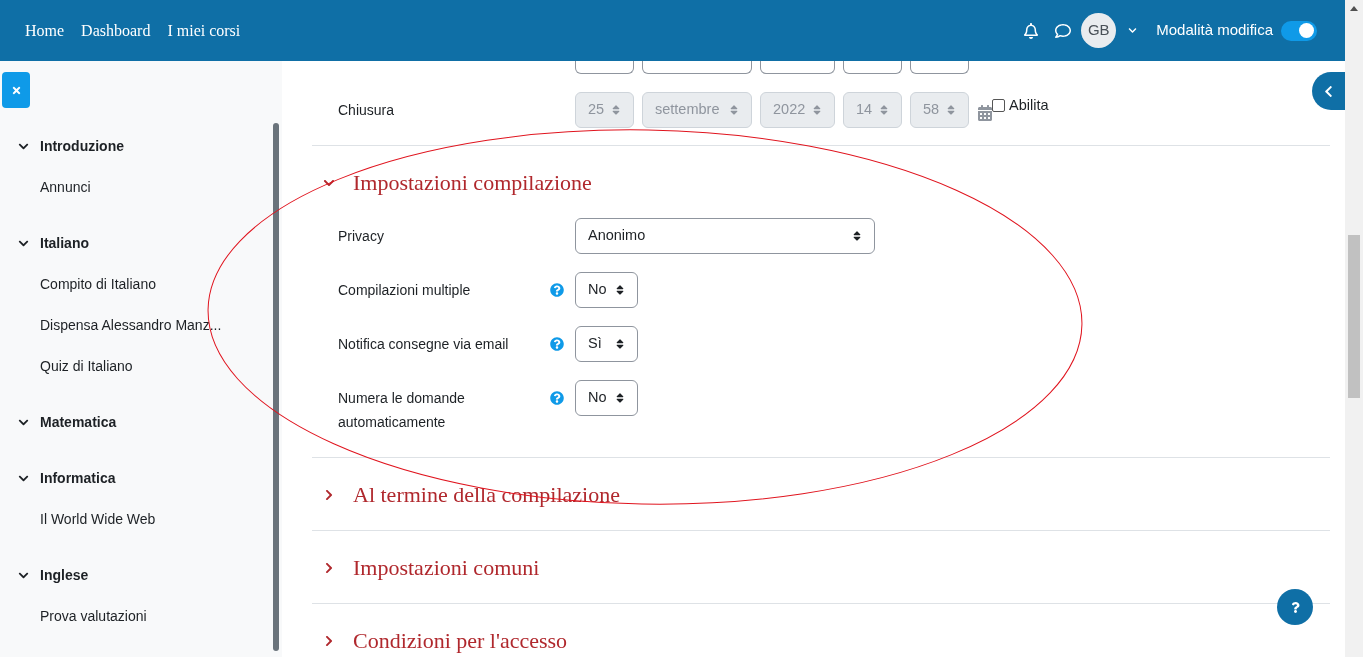 This screenshot has width=1363, height=657. What do you see at coordinates (65, 187) in the screenshot?
I see `activity-link: Annunci` at bounding box center [65, 187].